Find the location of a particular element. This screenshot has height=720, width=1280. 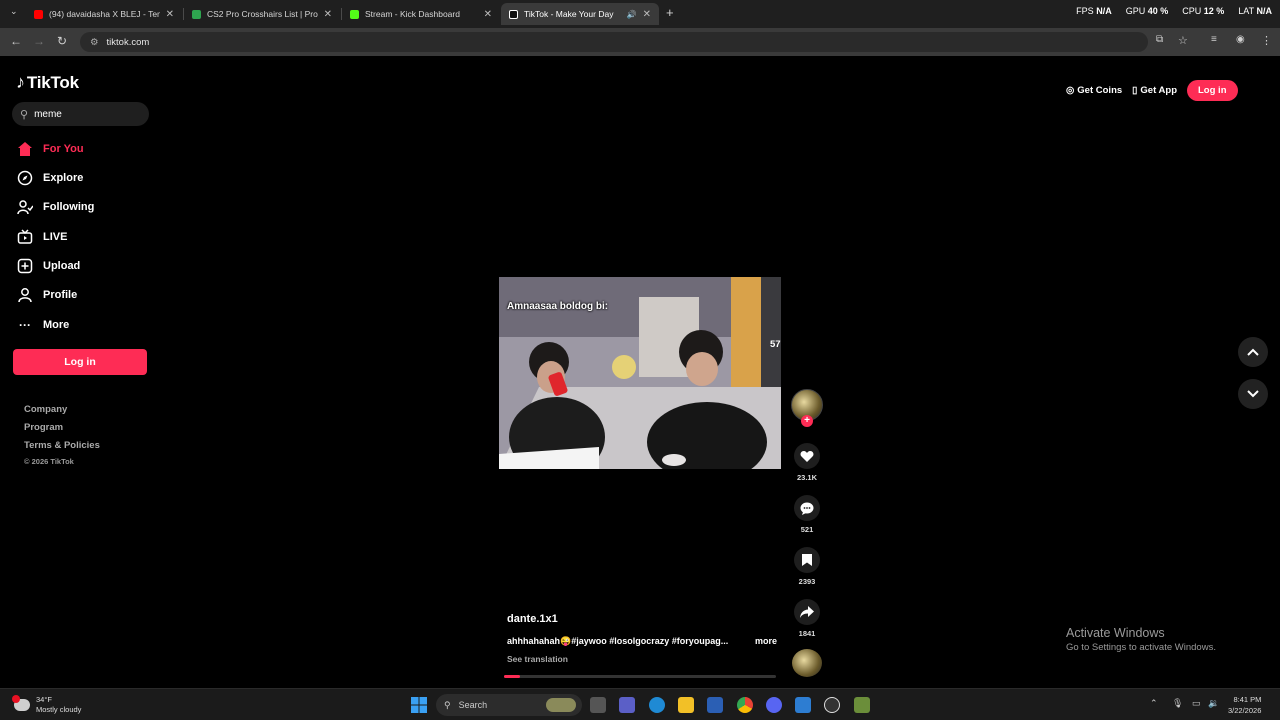

notification-dot is located at coordinates (16, 699).